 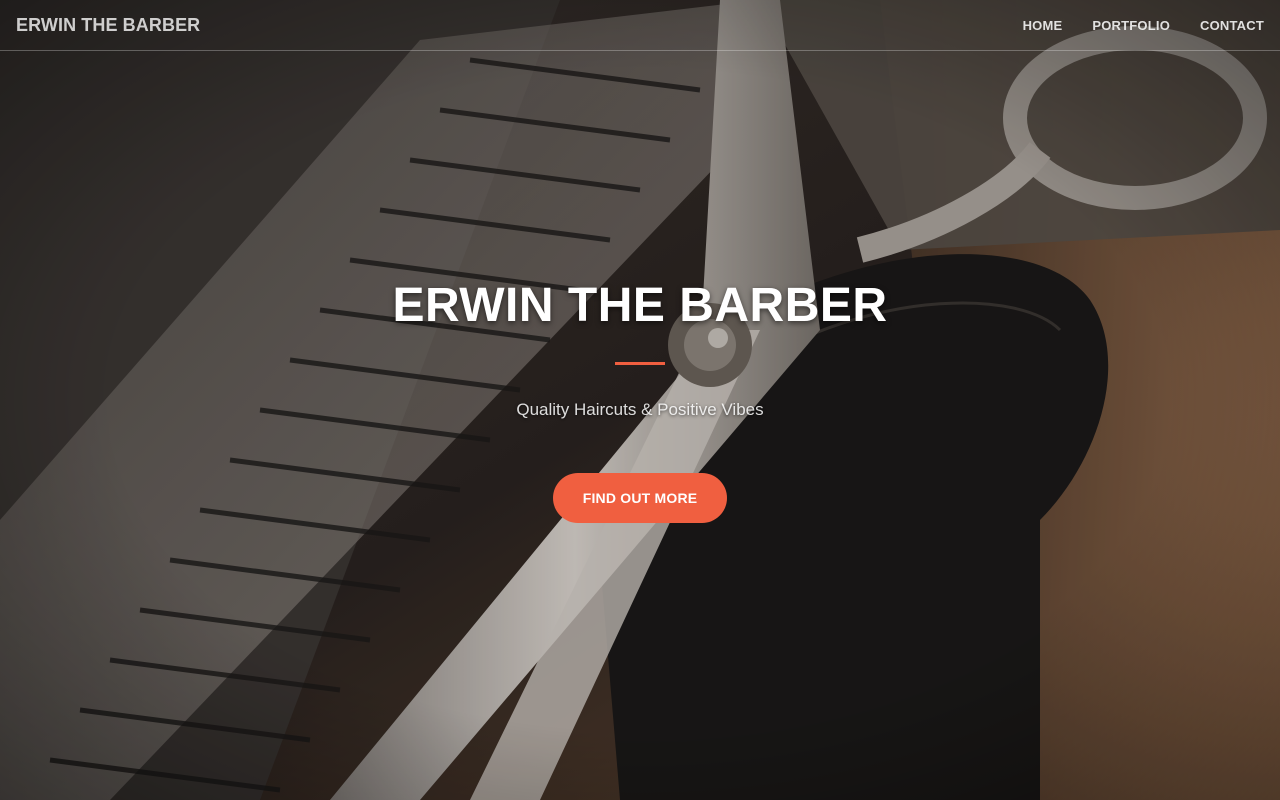 What do you see at coordinates (640, 498) in the screenshot?
I see `find-out-more-button: FIND OUT MORE` at bounding box center [640, 498].